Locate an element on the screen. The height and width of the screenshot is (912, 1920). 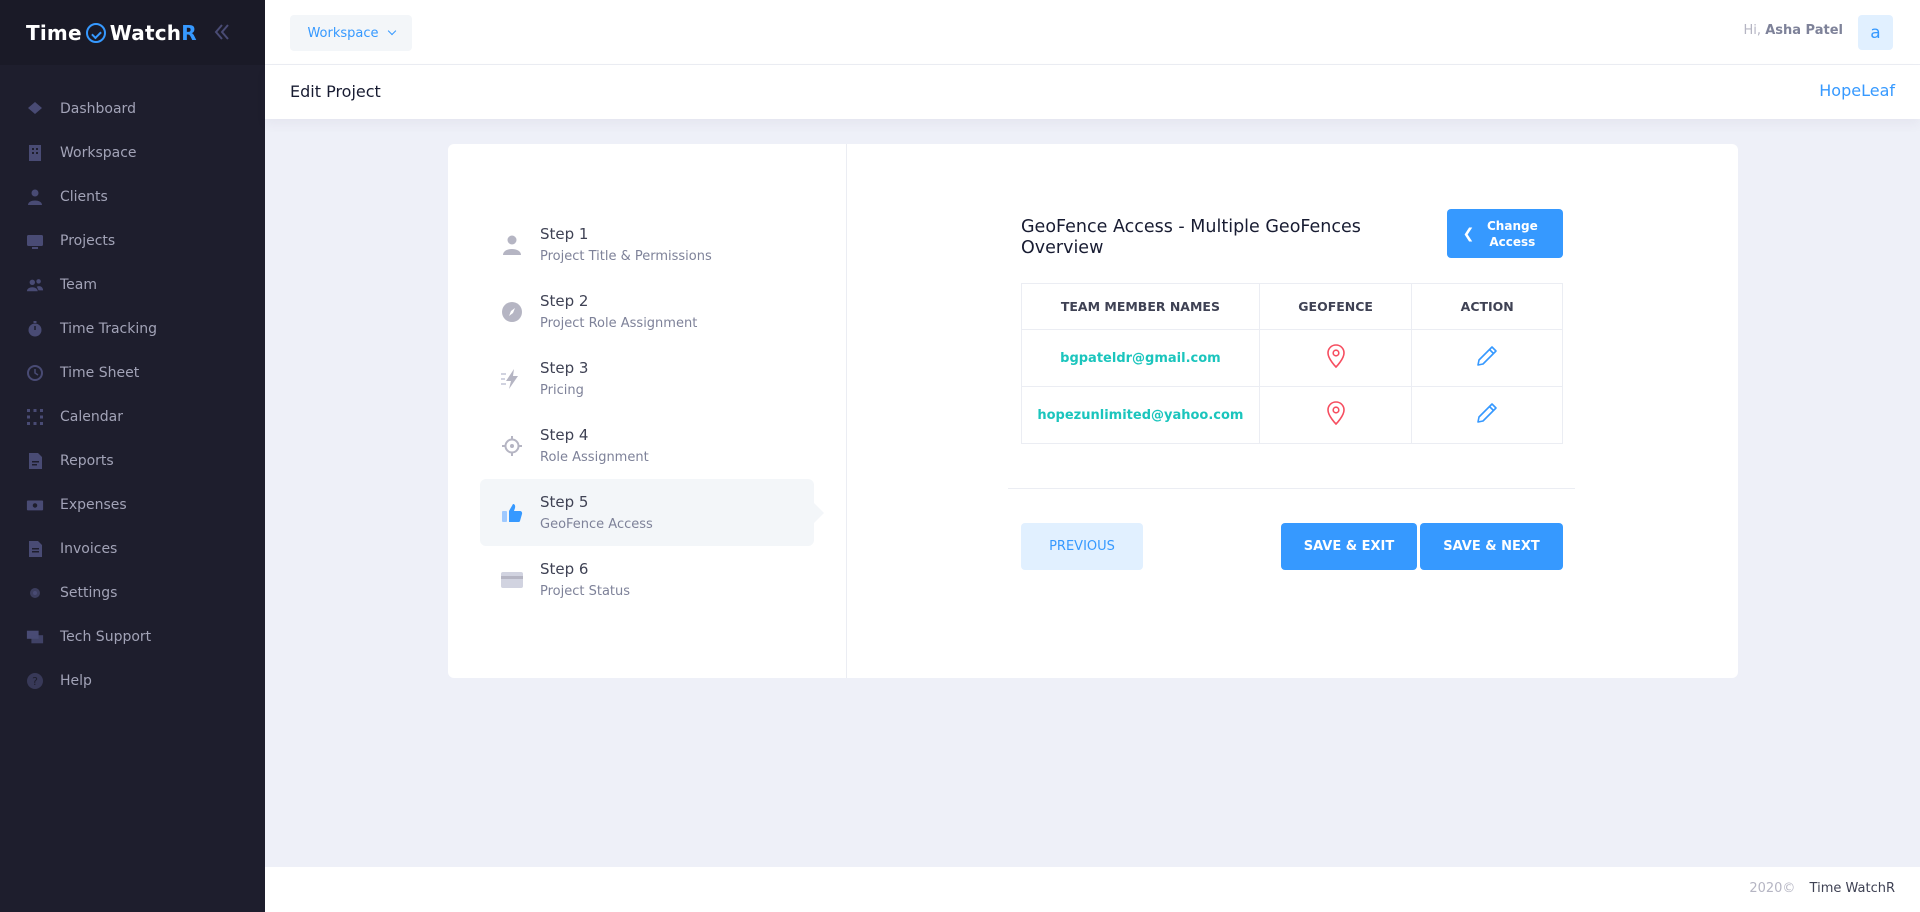
footer-year: 2020© is located at coordinates (1772, 888).